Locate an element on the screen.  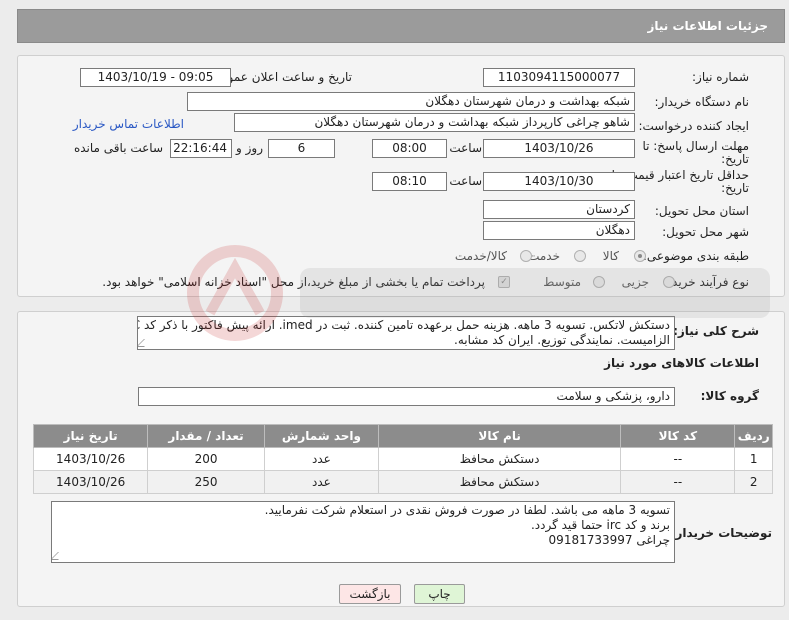
category-option-goods-service: کالا/خدمت is located at coordinates (480, 256).